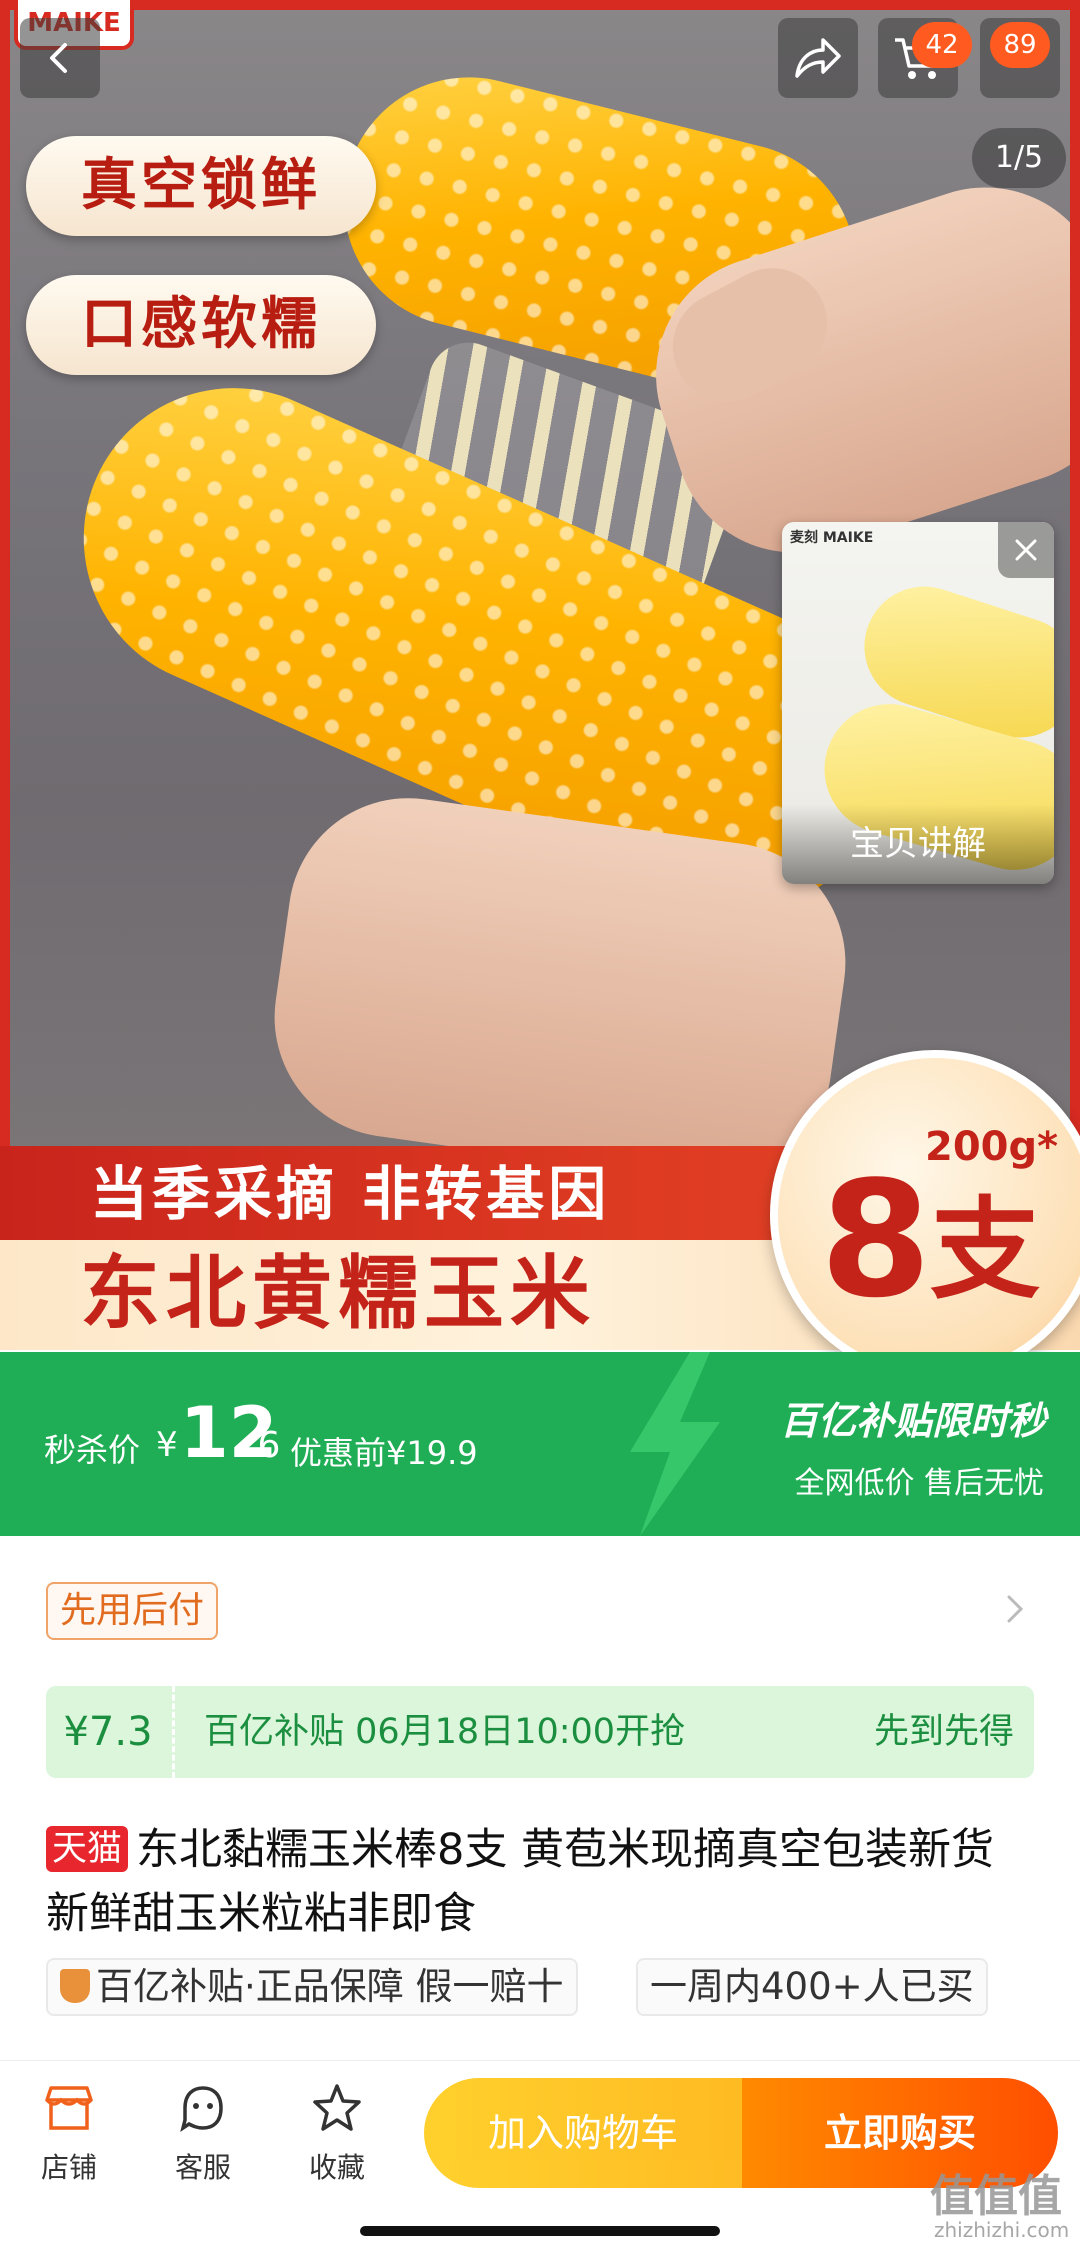 The width and height of the screenshot is (1080, 2253). What do you see at coordinates (445, 1732) in the screenshot?
I see `subsidy-start-time: 百亿补贴 06月18日10:00开抢` at bounding box center [445, 1732].